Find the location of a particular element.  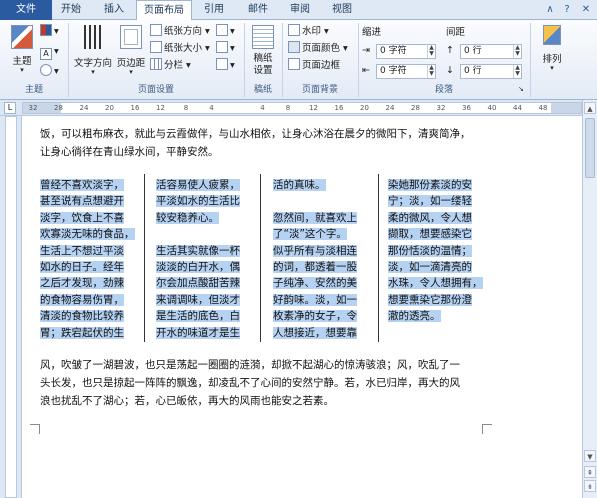

watermark-icon is located at coordinates (294, 30).